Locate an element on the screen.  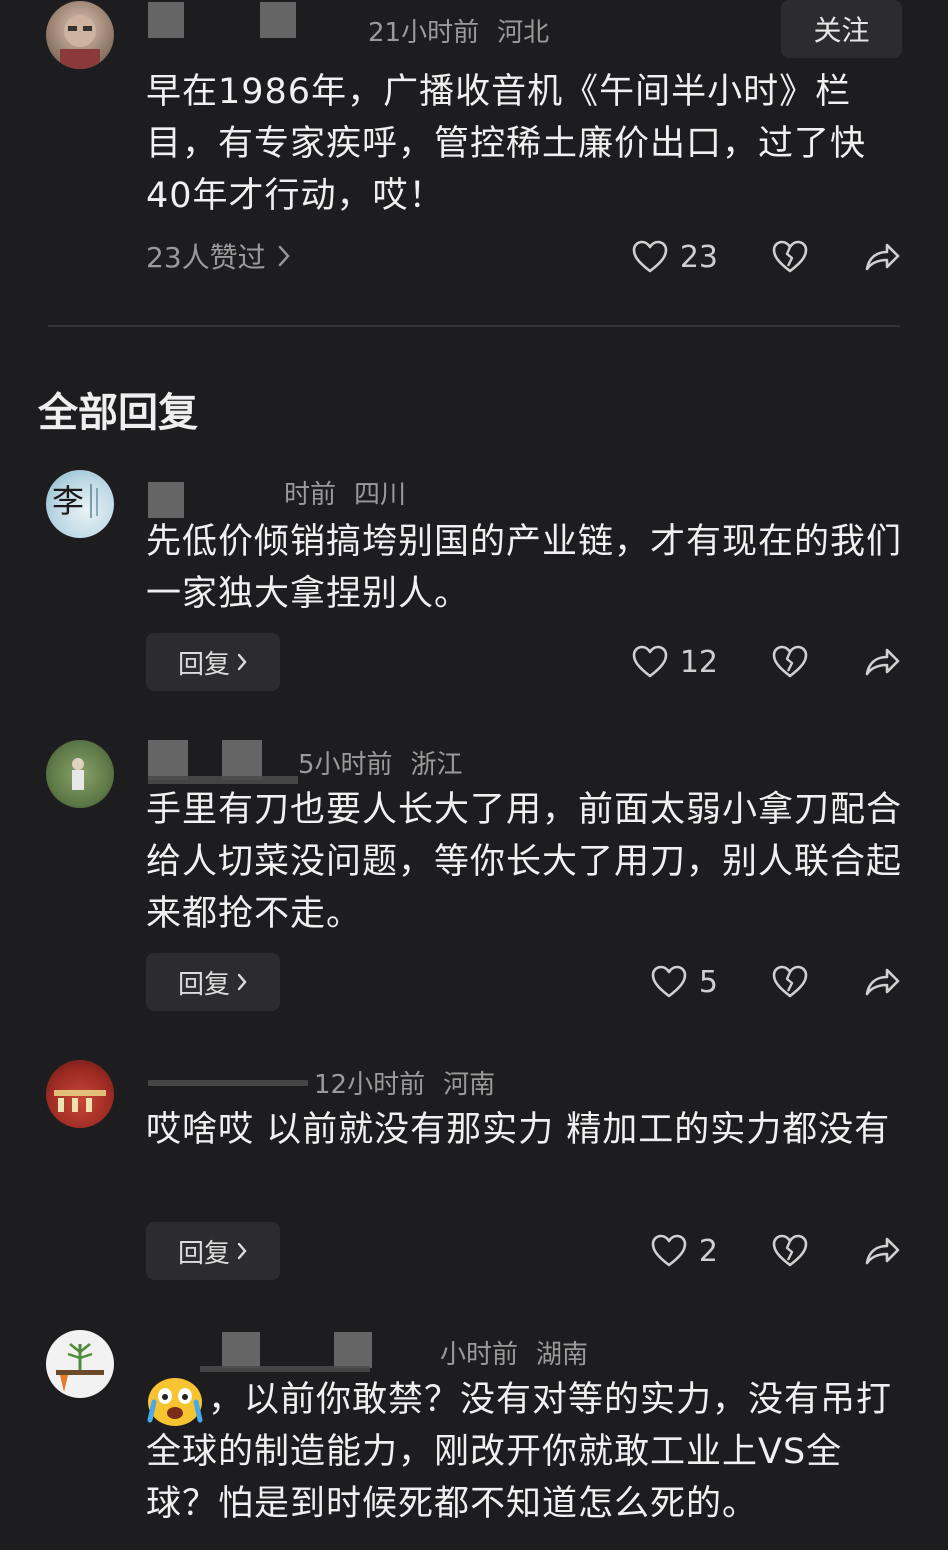
comment-actions: 2 is located at coordinates (776, 1251).